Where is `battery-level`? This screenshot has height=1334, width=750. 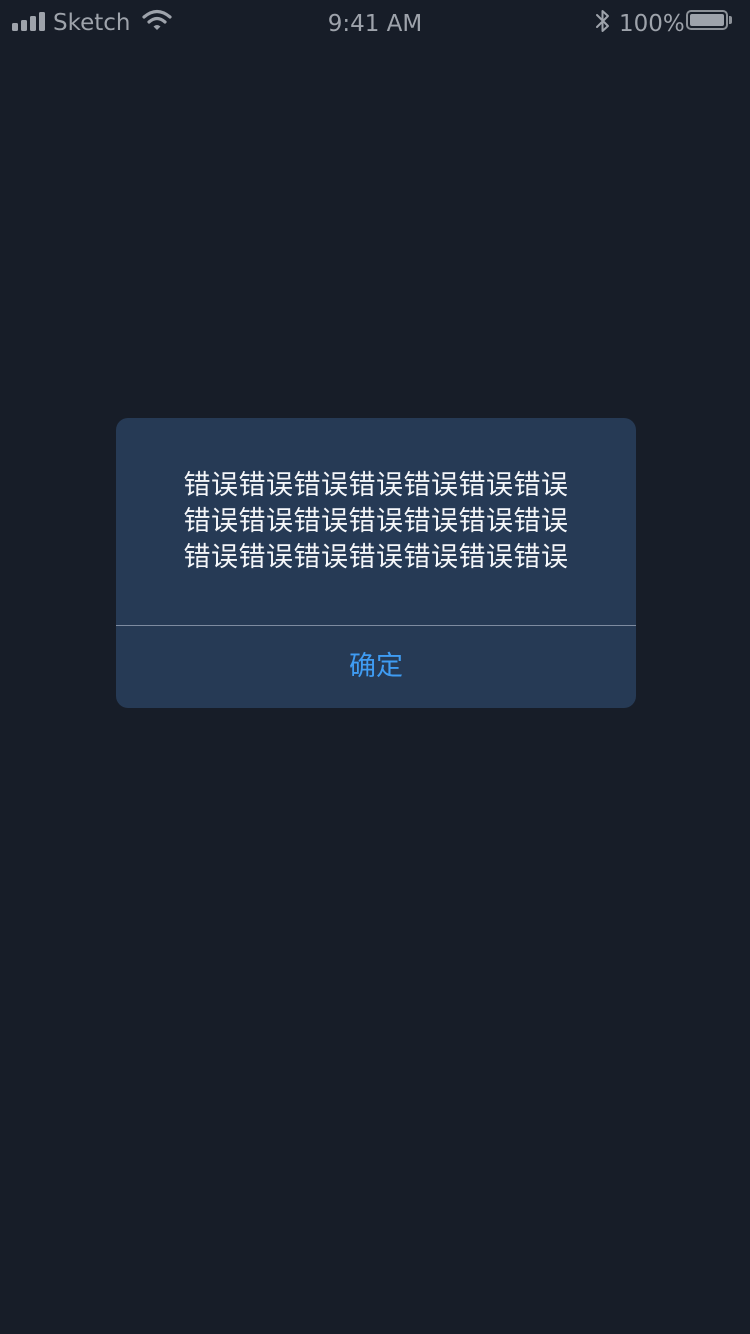 battery-level is located at coordinates (707, 20).